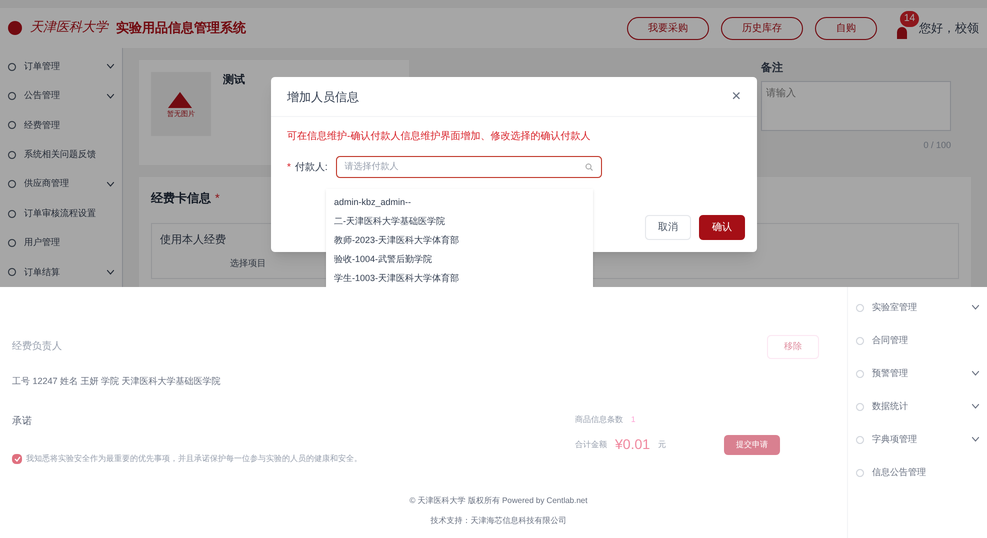 The image size is (987, 538). Describe the element at coordinates (762, 28) in the screenshot. I see `header-button: 历史库存` at that location.